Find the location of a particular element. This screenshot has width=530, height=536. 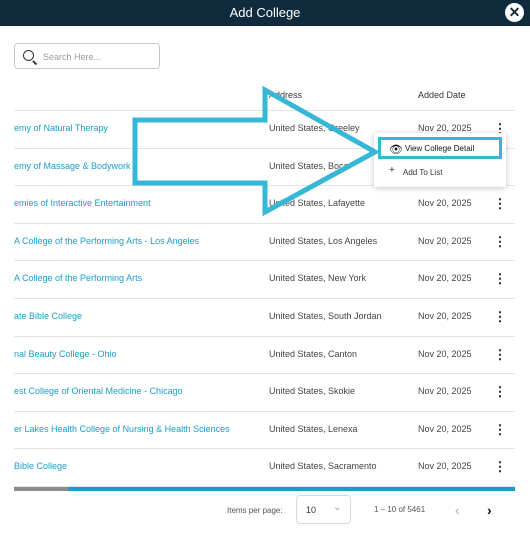

plus-icon: + is located at coordinates (392, 170).